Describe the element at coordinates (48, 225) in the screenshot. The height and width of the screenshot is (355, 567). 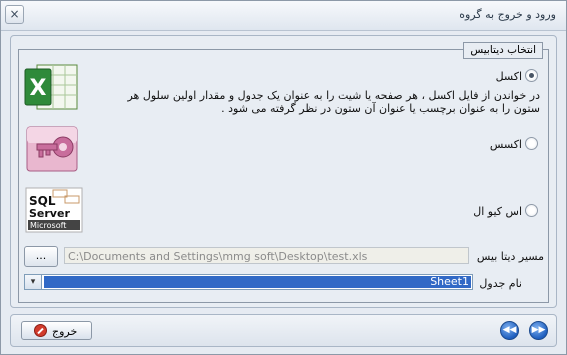
I see `sql-logo-line3: Microsoft` at that location.